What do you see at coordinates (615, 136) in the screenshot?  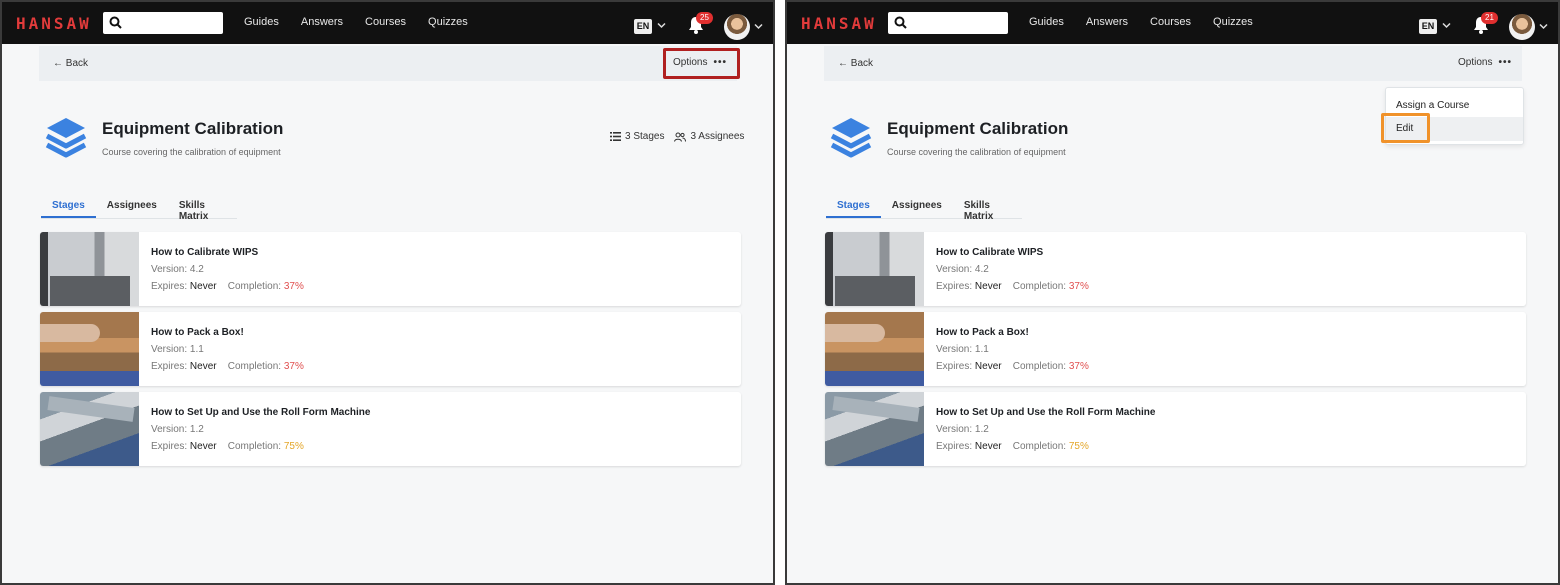 I see `list-icon` at bounding box center [615, 136].